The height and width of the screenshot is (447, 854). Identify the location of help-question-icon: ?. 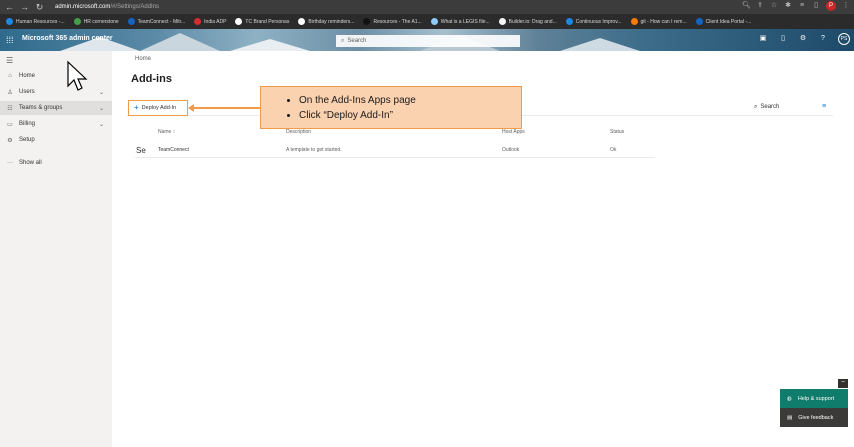
(823, 39).